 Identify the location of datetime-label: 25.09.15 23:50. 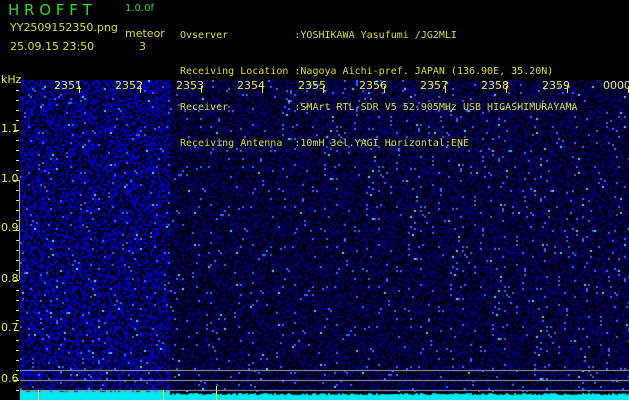
(52, 46).